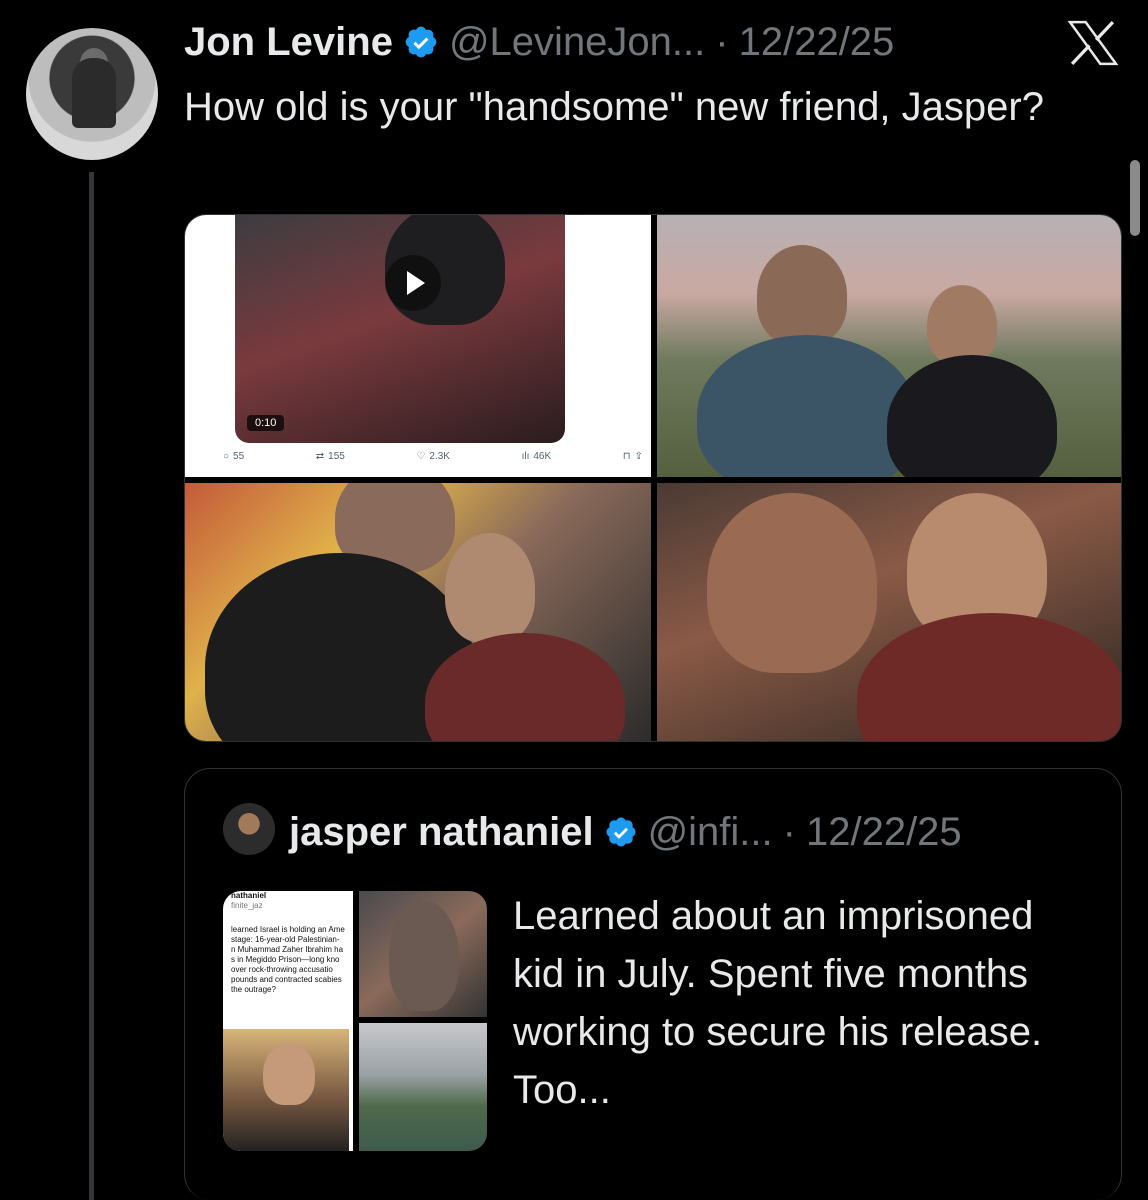  I want to click on retweet-icon: ⇄, so click(320, 456).